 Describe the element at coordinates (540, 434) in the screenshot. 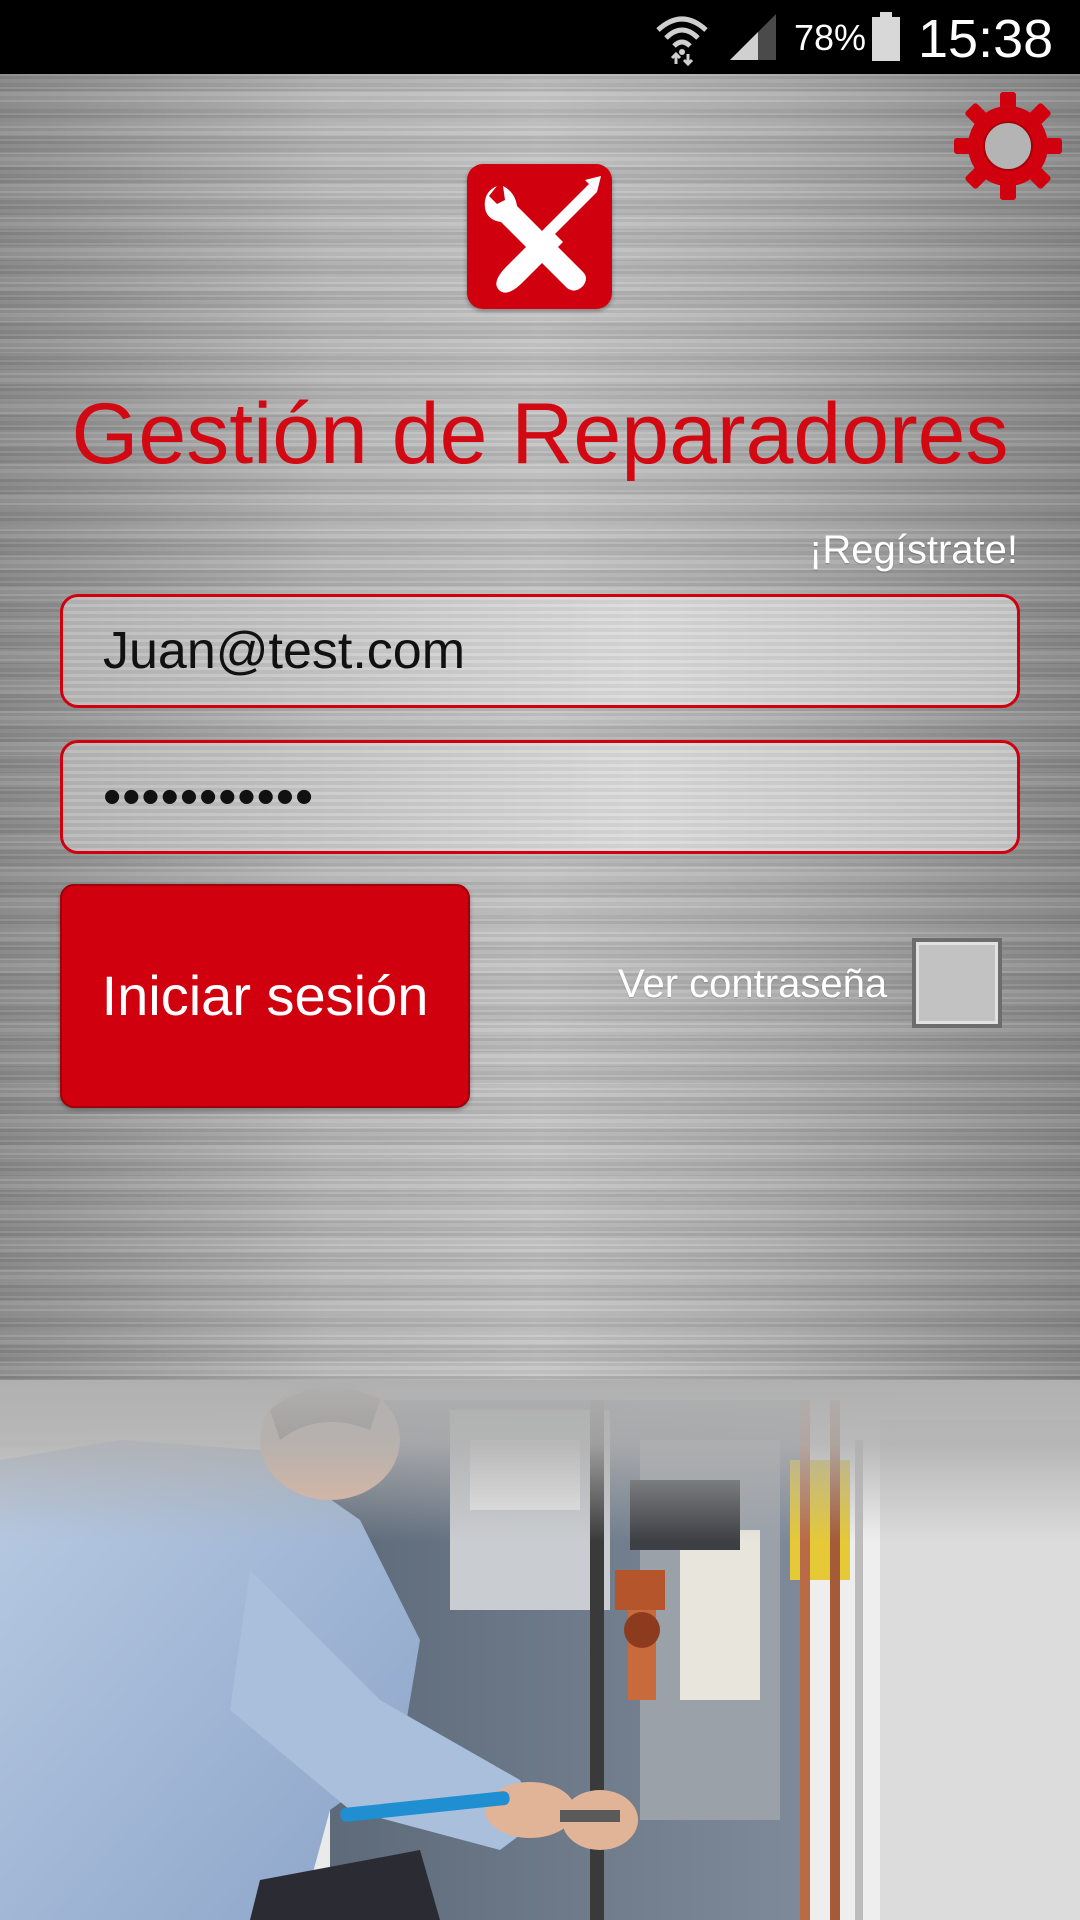

I see `page-title: Gestión de Reparadores` at that location.